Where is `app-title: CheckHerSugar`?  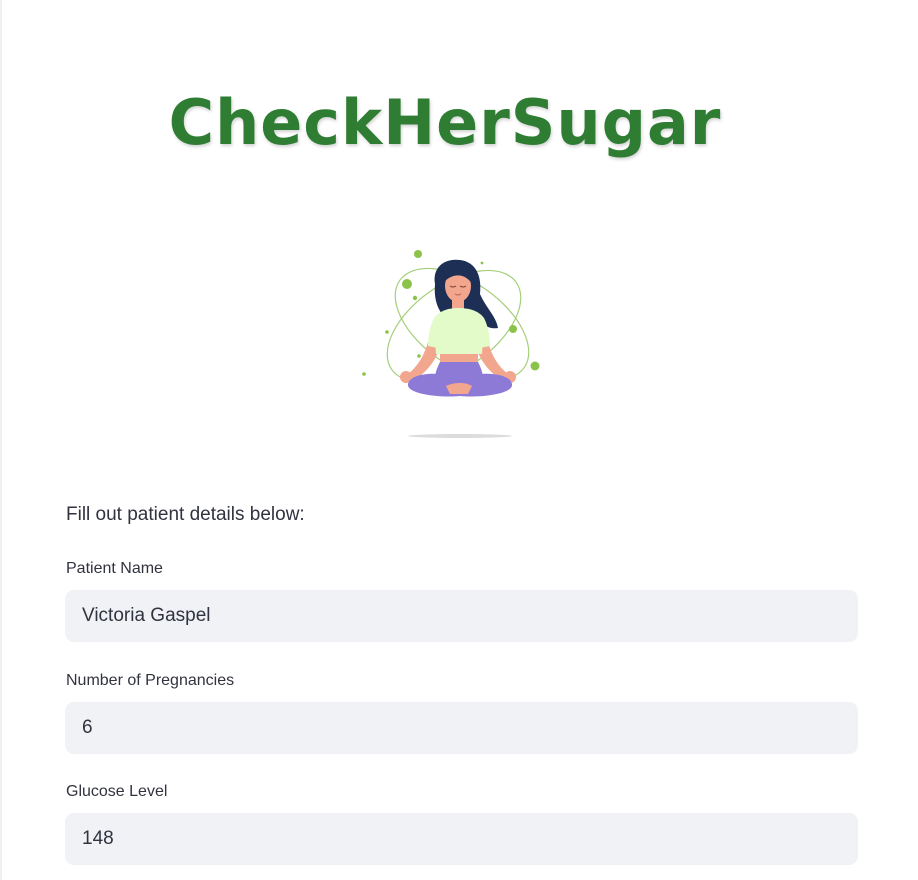 app-title: CheckHerSugar is located at coordinates (445, 122).